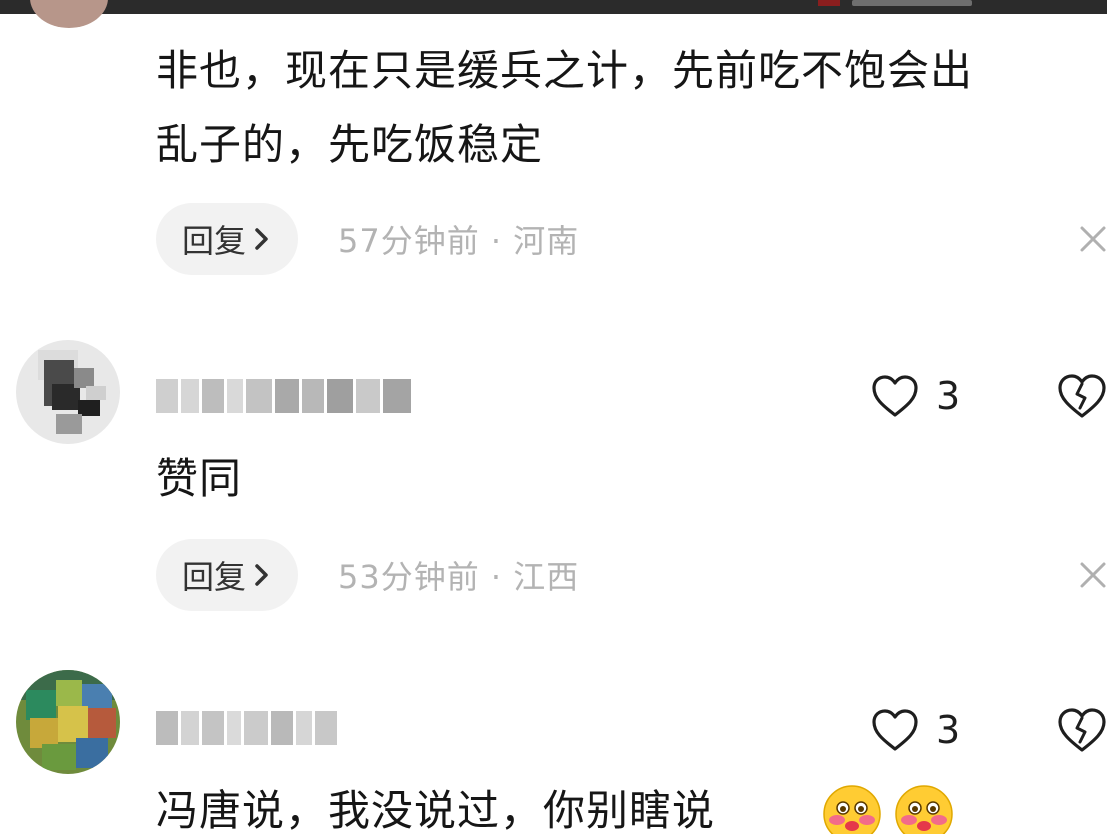  I want to click on comment-text-line: 非也，现在只是缓兵之计，先前吃不饱会出, so click(565, 70).